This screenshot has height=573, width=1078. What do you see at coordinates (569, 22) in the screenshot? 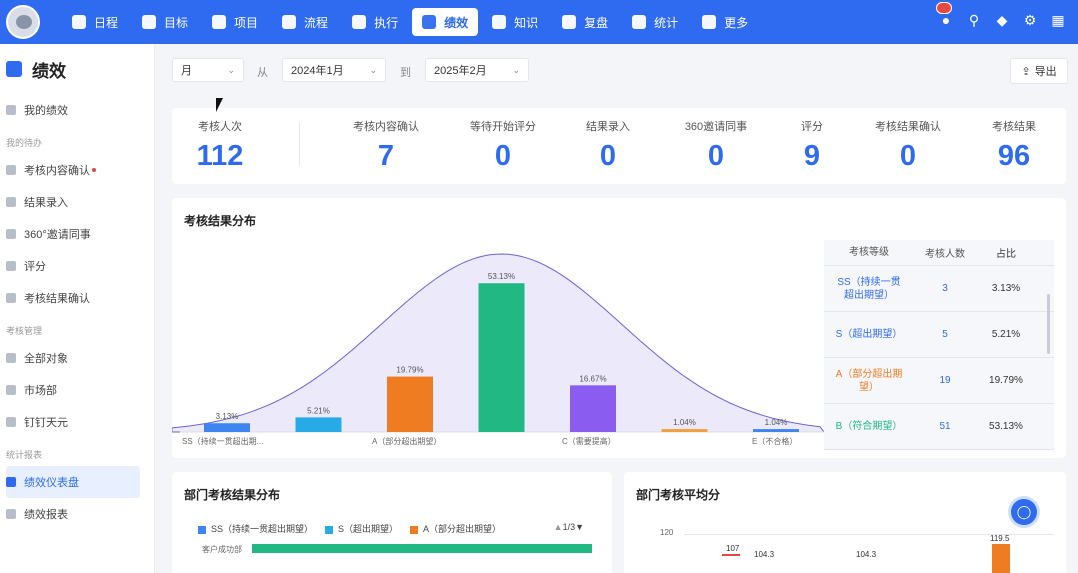
I see `review-icon` at bounding box center [569, 22].